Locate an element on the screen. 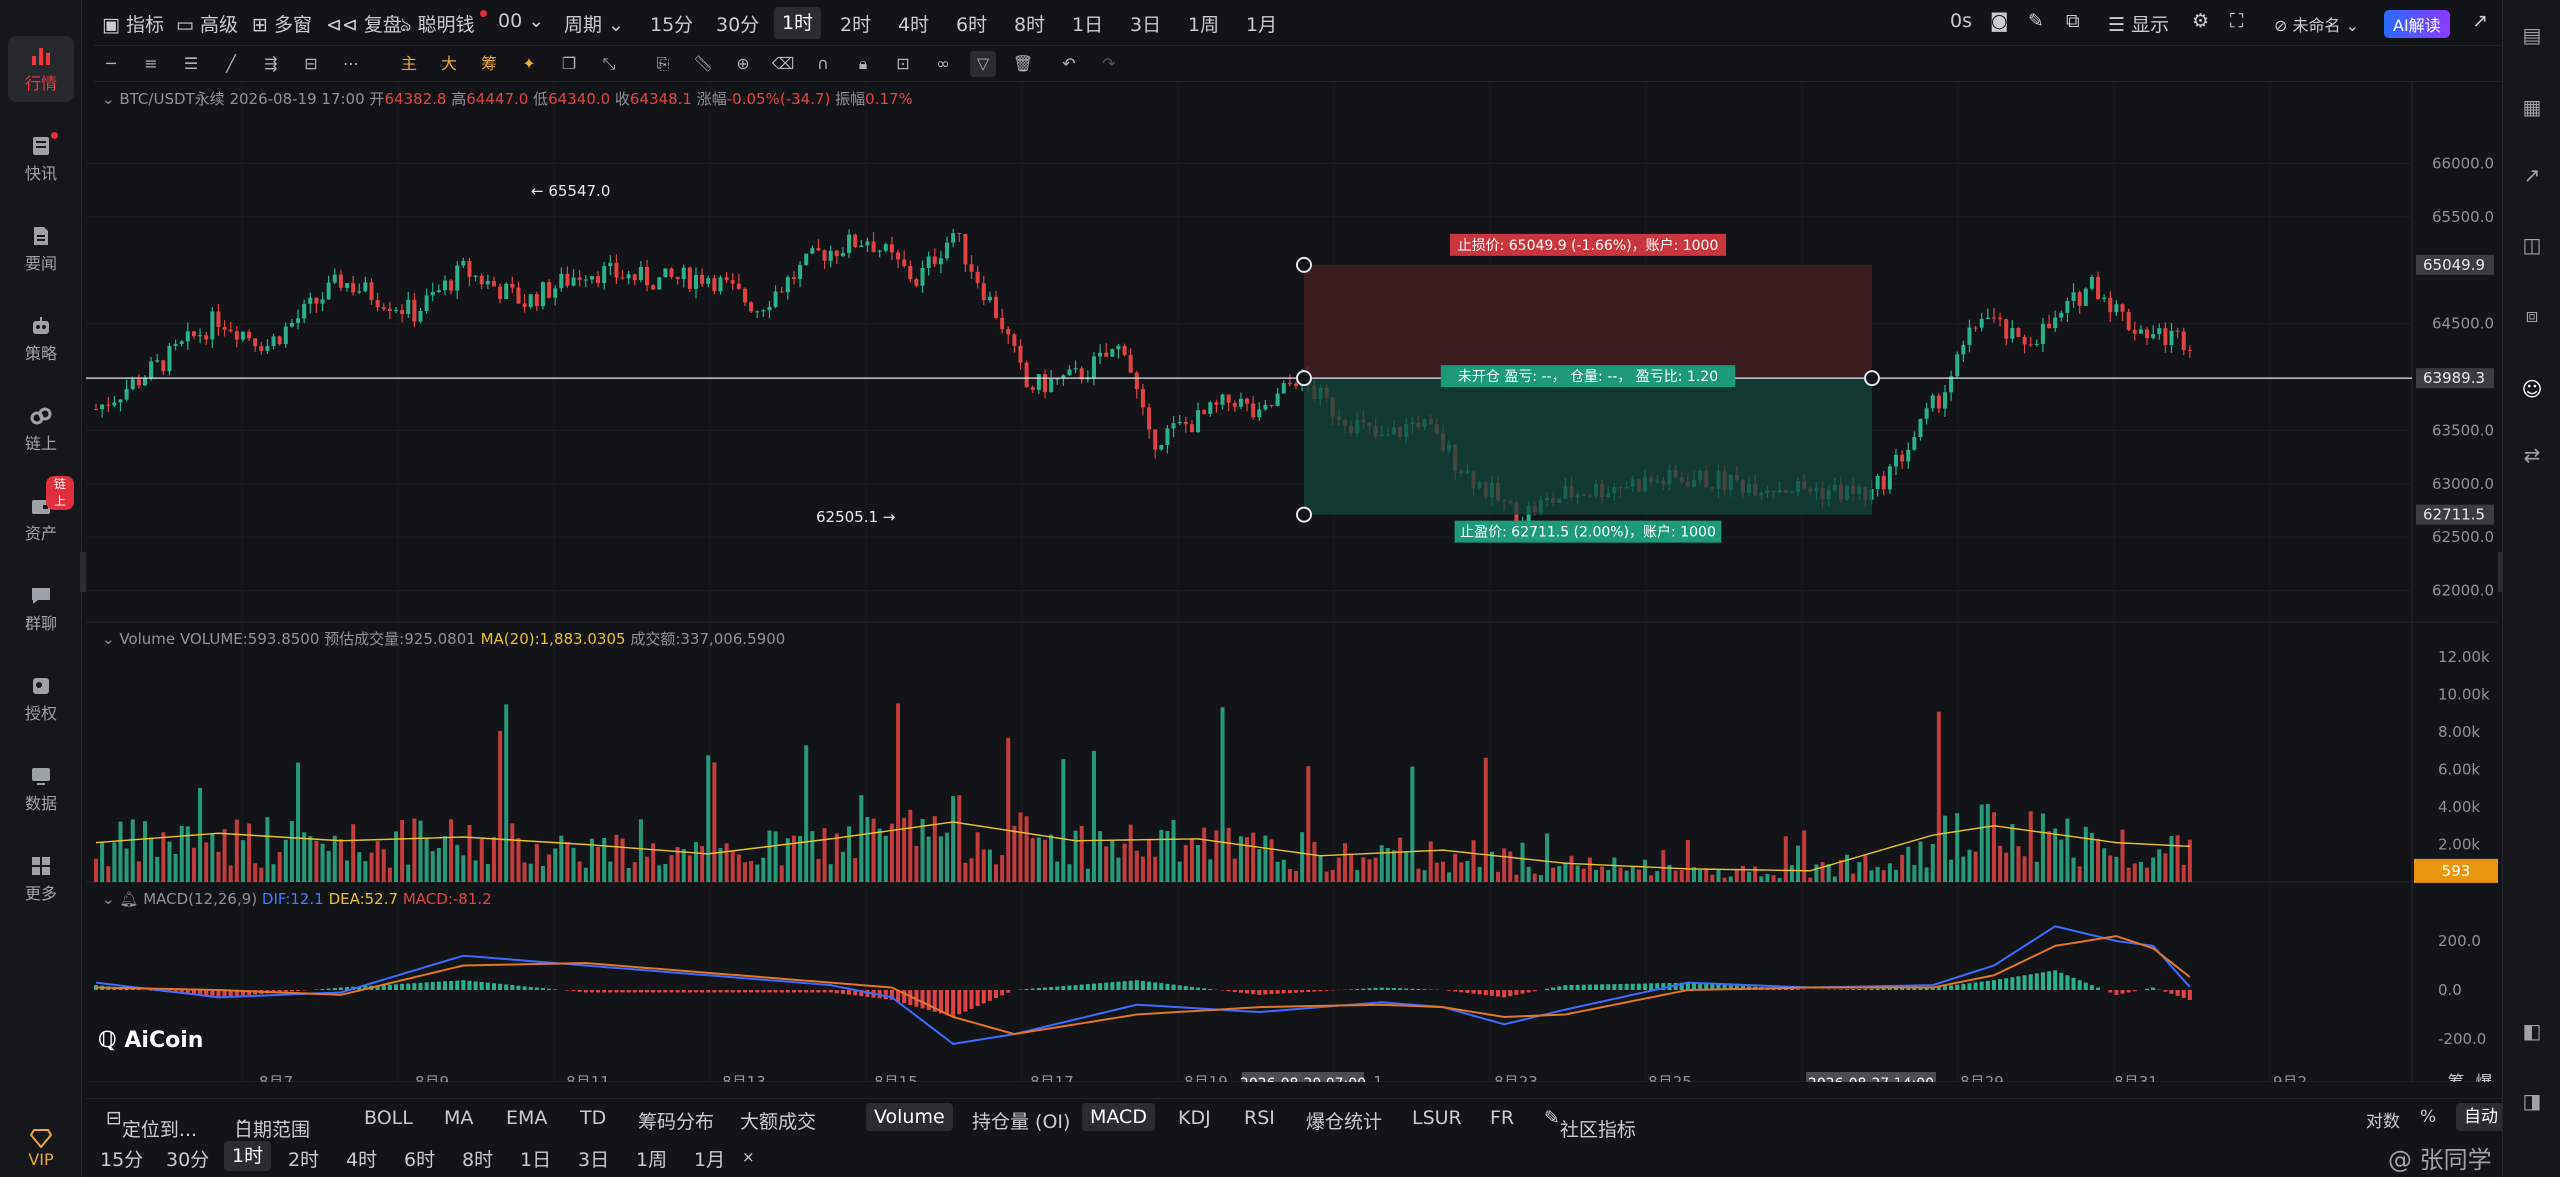 The image size is (2560, 1177). big-trades-button: 大 is located at coordinates (449, 64).